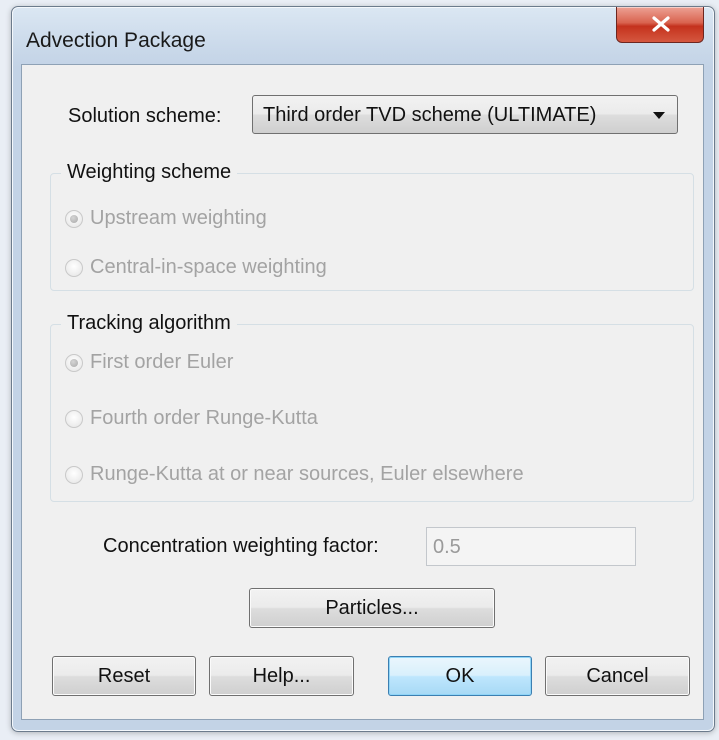  Describe the element at coordinates (145, 116) in the screenshot. I see `solution-scheme-label: Solution scheme:` at that location.